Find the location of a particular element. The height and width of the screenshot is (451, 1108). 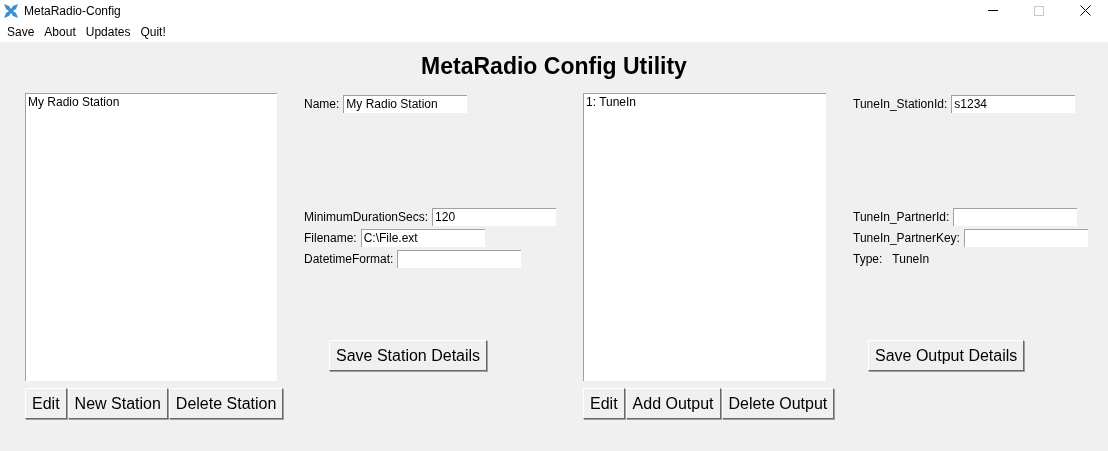

station-list: My Radio Station is located at coordinates (151, 237).